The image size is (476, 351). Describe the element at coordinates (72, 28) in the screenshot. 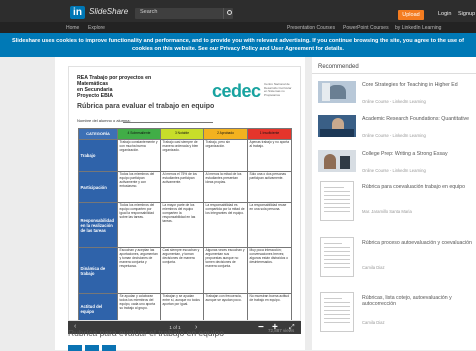

I see `nav-home-link: Home` at that location.